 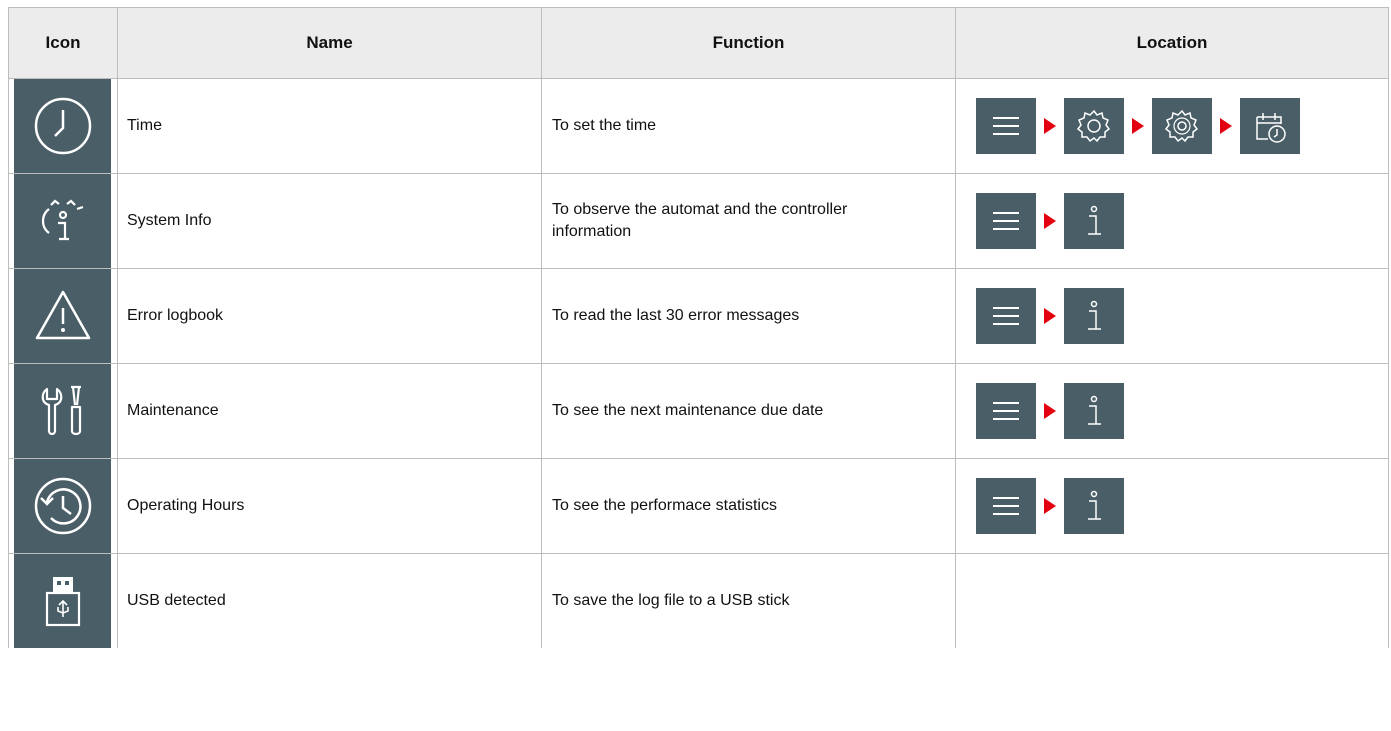 I want to click on calendar-clock-icon, so click(x=1270, y=126).